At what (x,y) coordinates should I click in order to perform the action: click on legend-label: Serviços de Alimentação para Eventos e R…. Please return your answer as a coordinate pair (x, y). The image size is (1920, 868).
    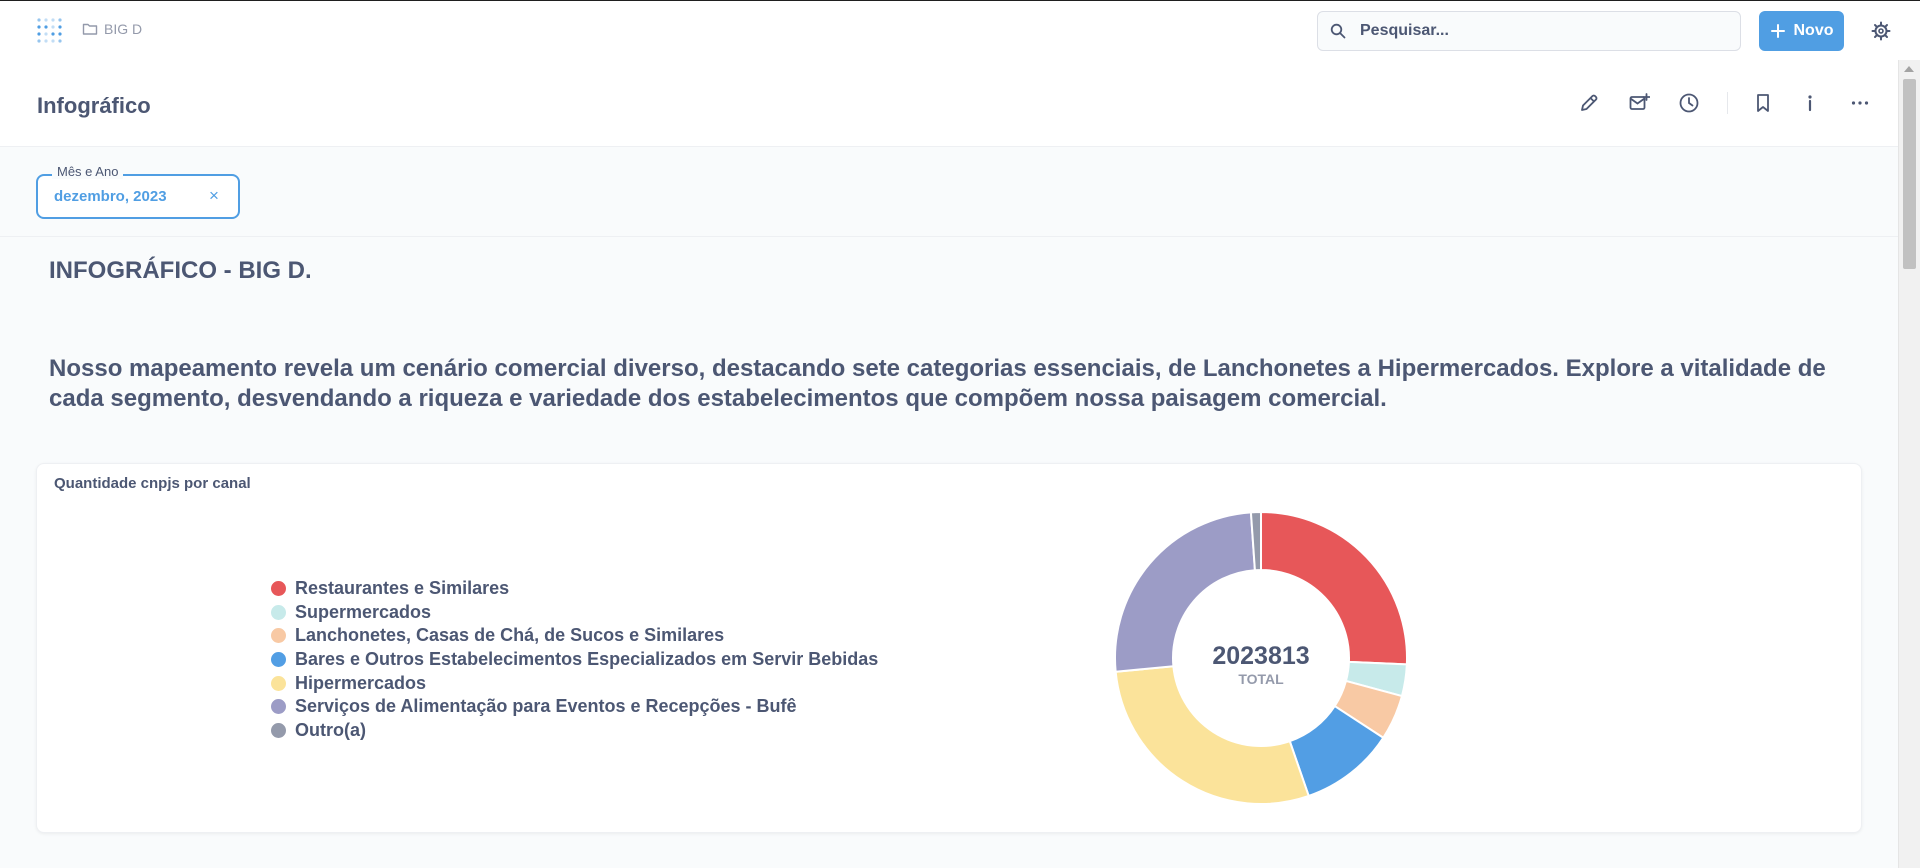
    Looking at the image, I should click on (546, 706).